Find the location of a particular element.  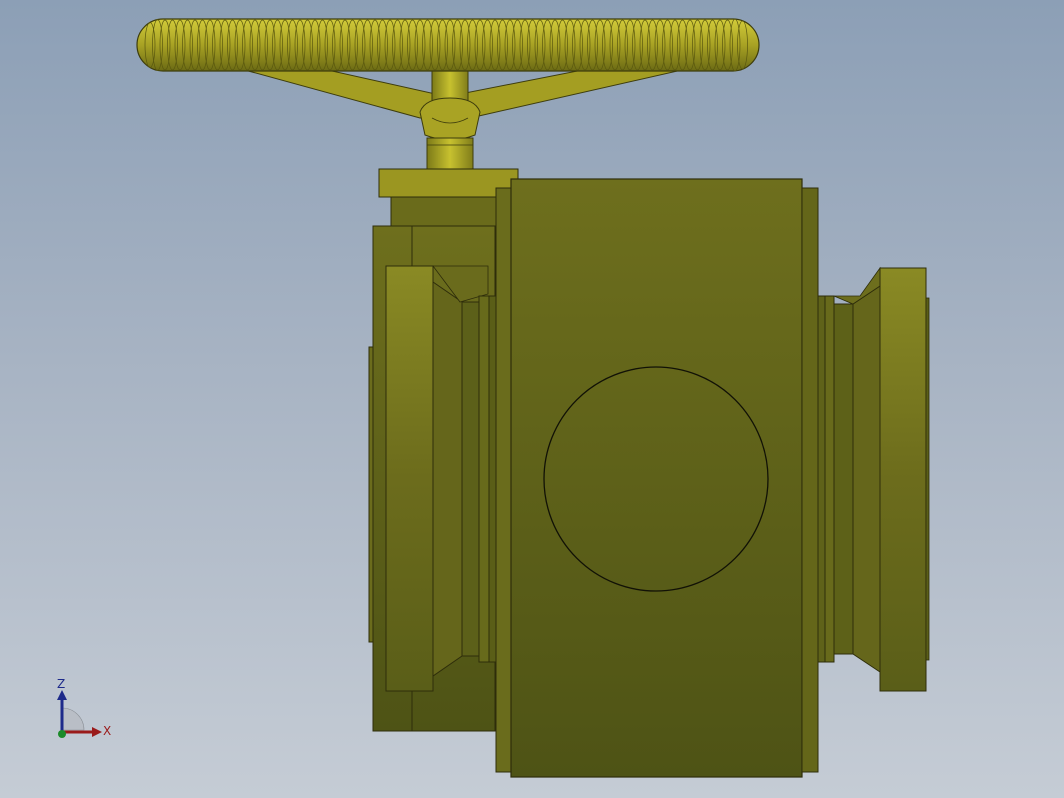

handwheel-hub is located at coordinates (450, 119).